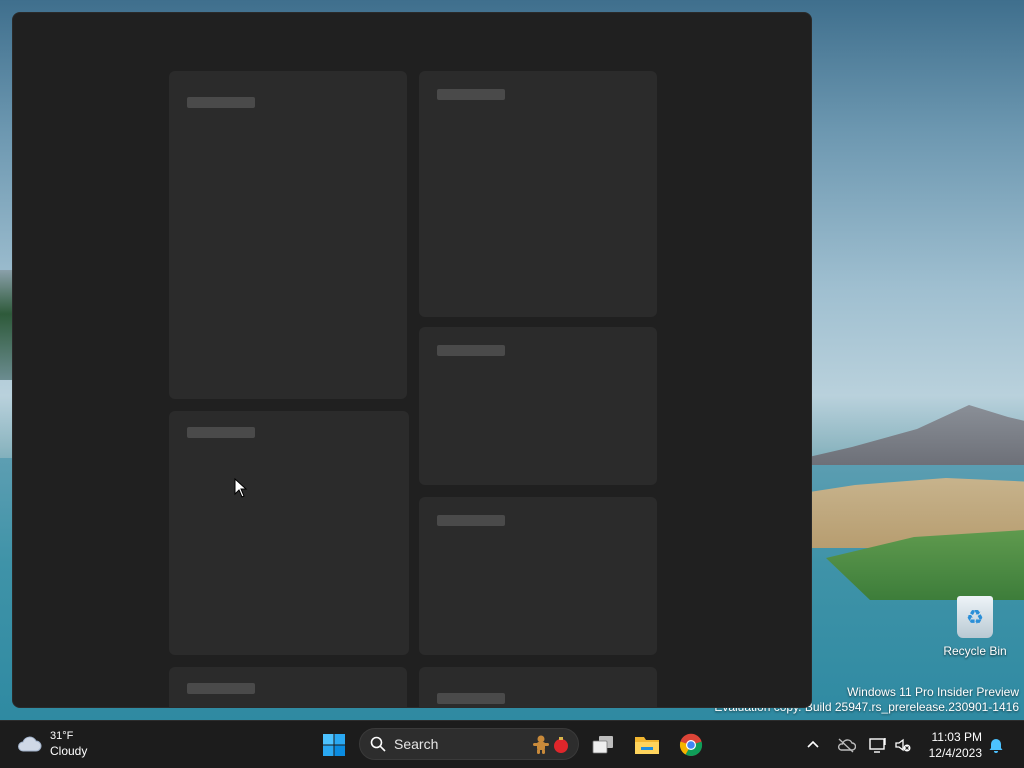  I want to click on bell-icon, so click(996, 746).